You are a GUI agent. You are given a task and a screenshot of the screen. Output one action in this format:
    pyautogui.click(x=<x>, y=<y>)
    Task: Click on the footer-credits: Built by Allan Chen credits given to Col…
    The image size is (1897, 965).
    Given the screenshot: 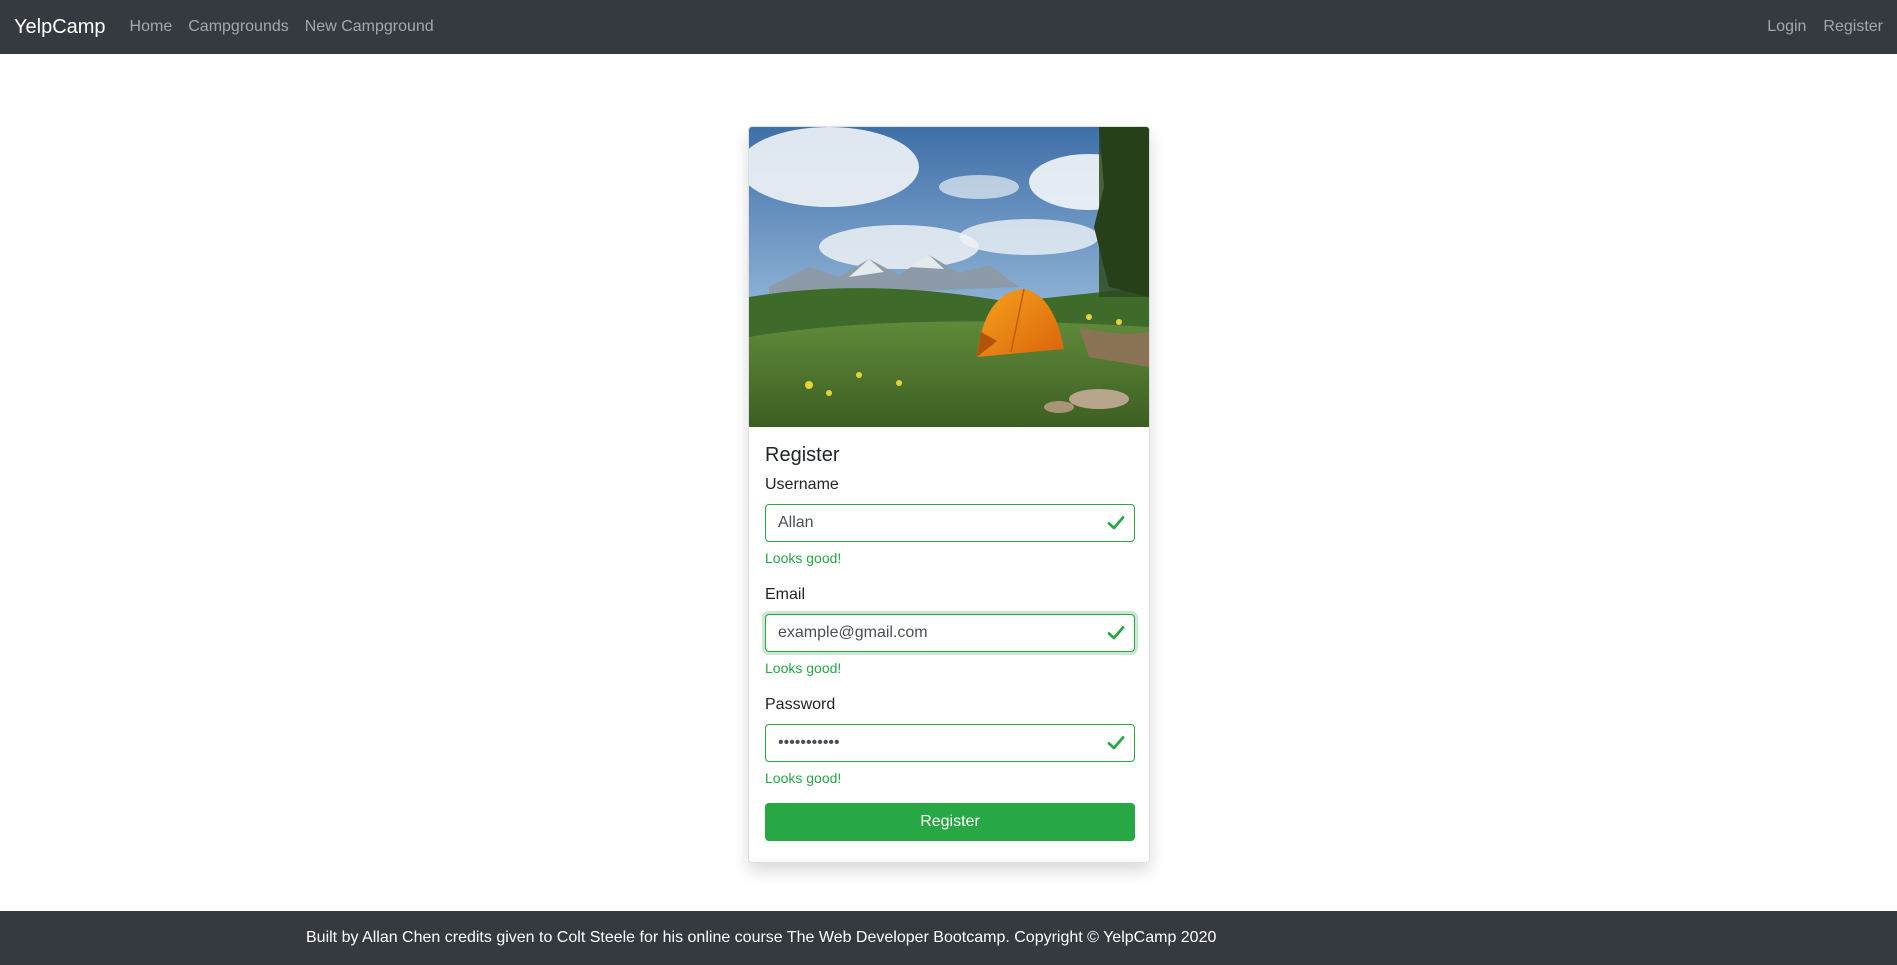 What is the action you would take?
    pyautogui.click(x=761, y=937)
    